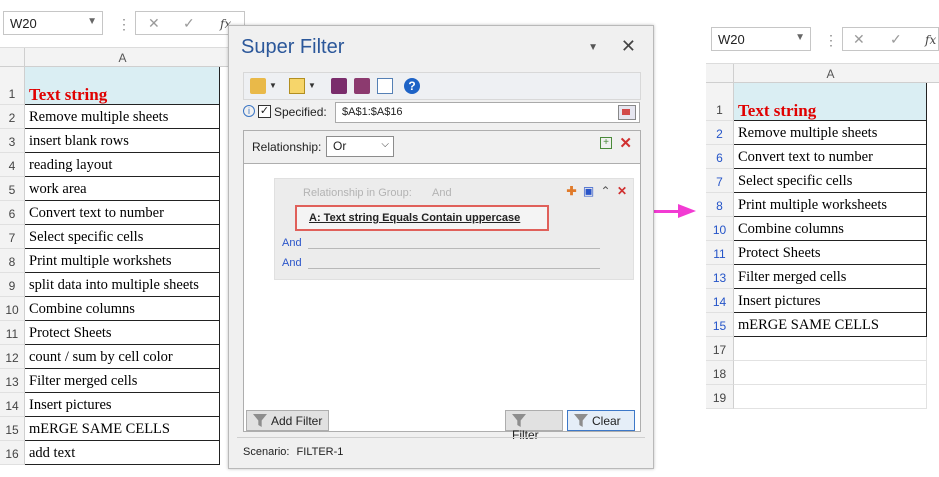 This screenshot has width=939, height=477. Describe the element at coordinates (122, 261) in the screenshot. I see `table-cell: Print multiple workshets` at that location.